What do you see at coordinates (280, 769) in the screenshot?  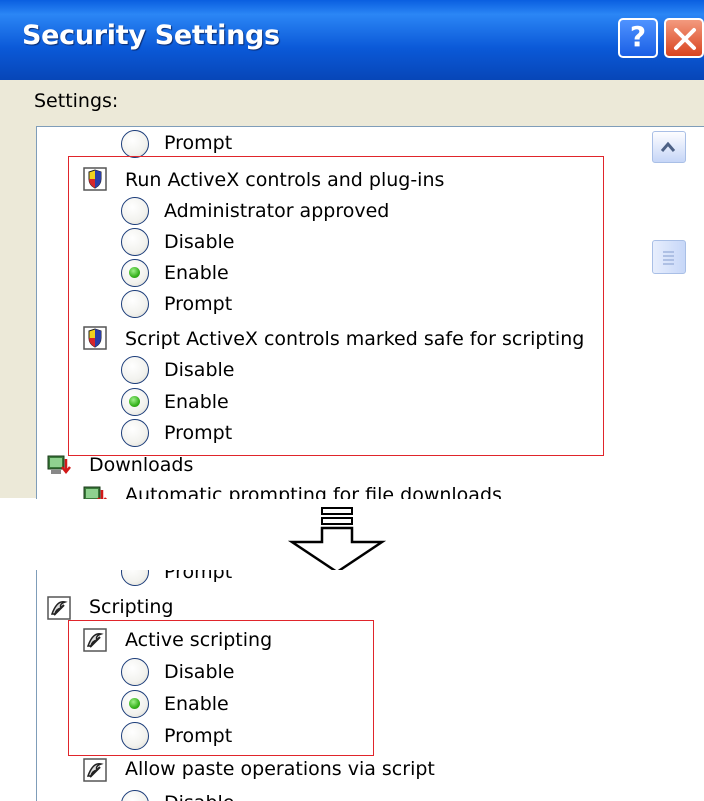 I see `paste-label: Allow paste operations via script` at bounding box center [280, 769].